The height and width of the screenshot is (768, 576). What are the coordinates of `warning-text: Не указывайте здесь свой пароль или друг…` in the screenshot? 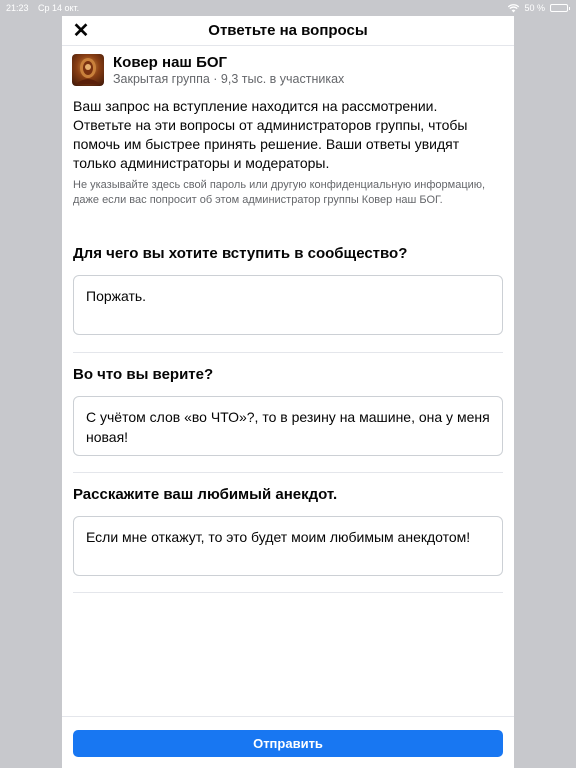 It's located at (279, 192).